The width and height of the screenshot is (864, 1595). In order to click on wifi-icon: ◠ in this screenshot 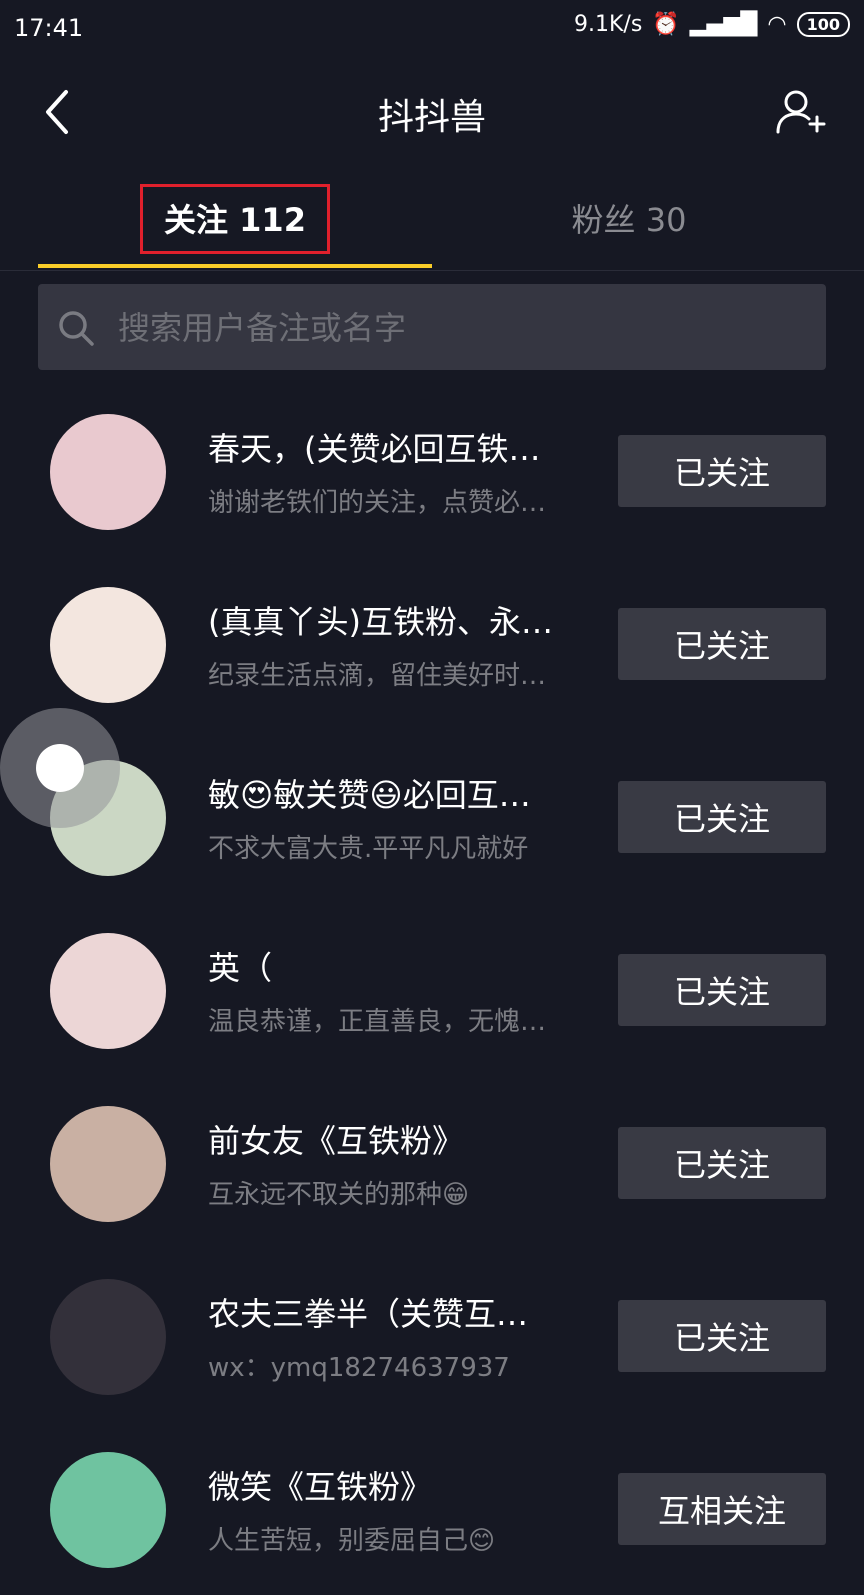, I will do `click(777, 24)`.